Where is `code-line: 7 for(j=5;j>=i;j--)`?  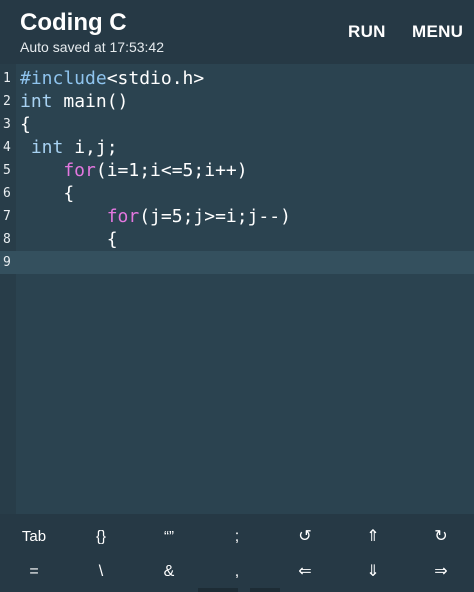 code-line: 7 for(j=5;j>=i;j--) is located at coordinates (237, 216).